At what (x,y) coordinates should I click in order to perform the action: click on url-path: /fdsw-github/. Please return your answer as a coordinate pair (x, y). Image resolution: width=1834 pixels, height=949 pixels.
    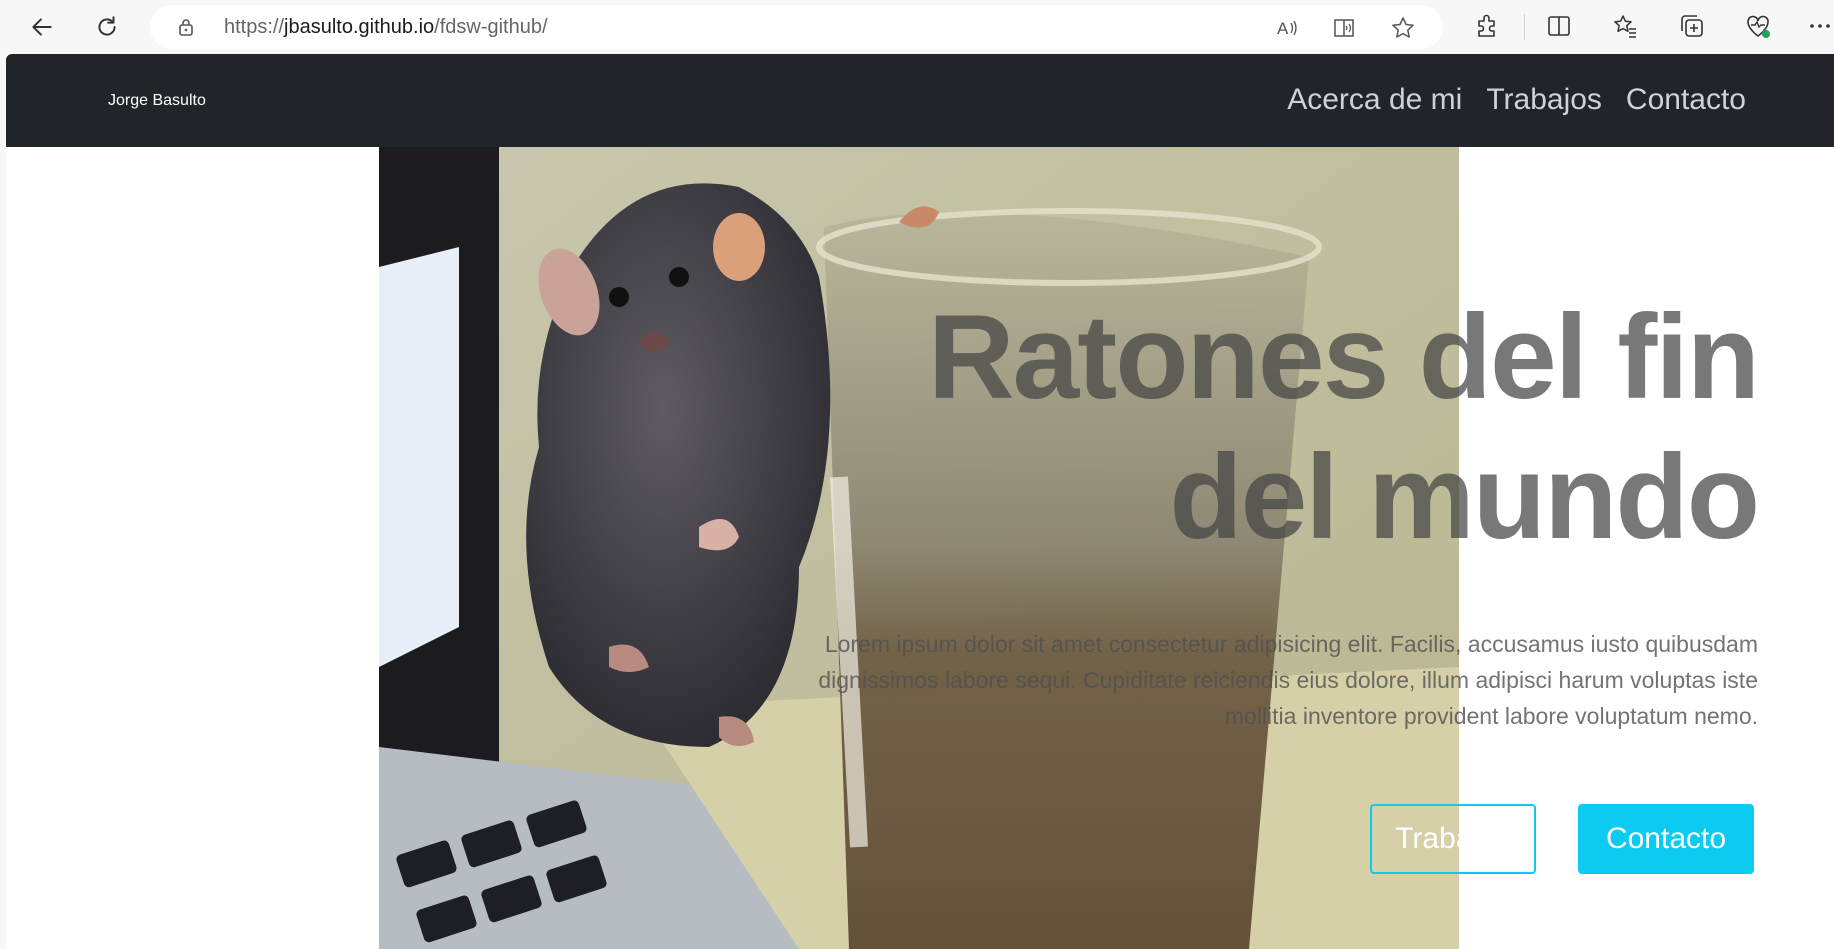
    Looking at the image, I should click on (491, 27).